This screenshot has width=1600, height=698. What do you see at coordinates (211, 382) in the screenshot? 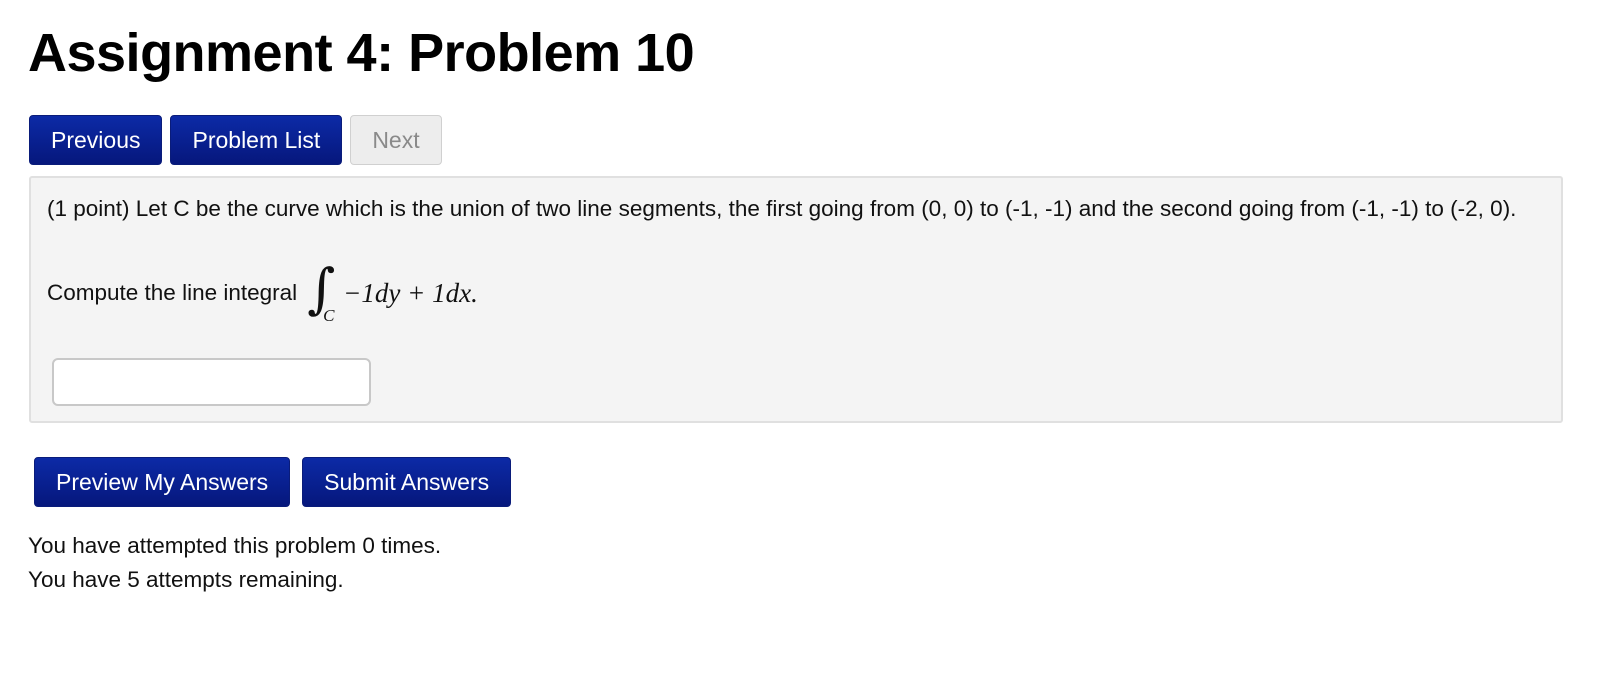
I see `answer-input` at bounding box center [211, 382].